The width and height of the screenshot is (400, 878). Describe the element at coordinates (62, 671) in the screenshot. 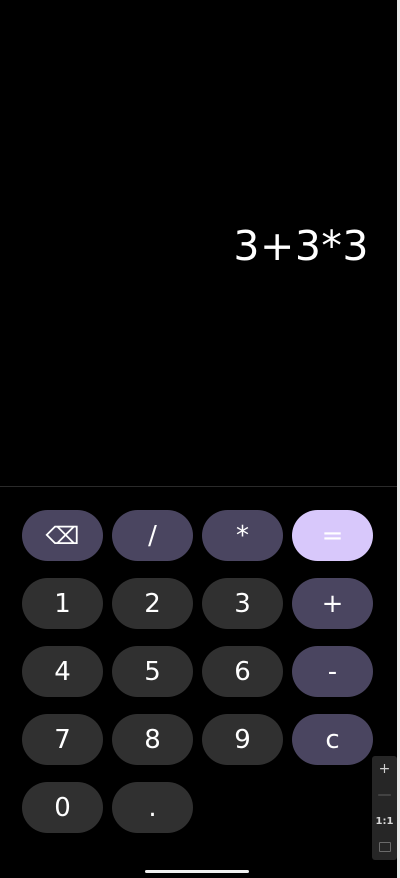

I see `digit-4-button: 4` at that location.